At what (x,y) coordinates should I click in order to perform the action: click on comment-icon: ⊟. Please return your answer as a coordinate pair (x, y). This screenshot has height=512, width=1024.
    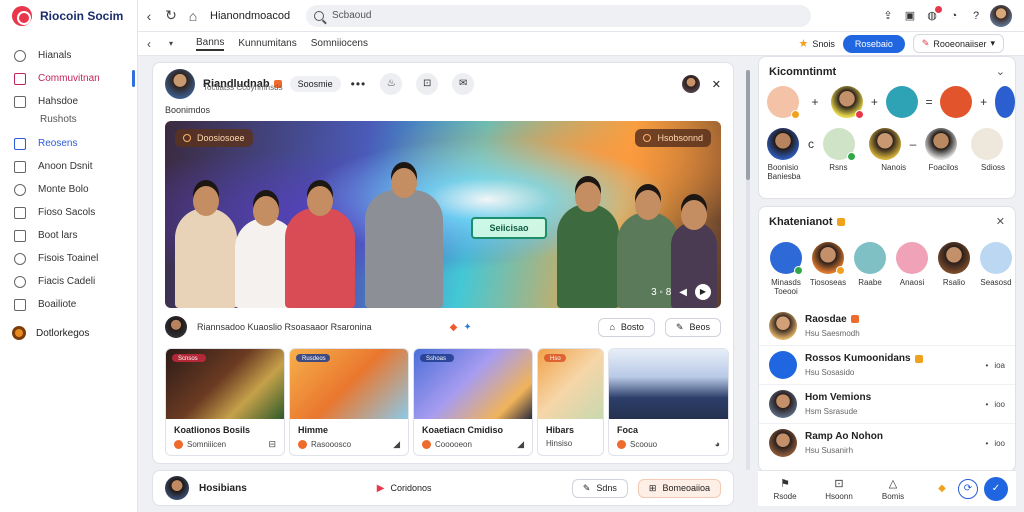
    Looking at the image, I should click on (272, 444).